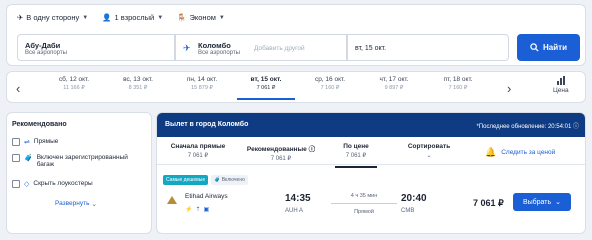 The width and height of the screenshot is (592, 240). I want to click on sort-direct-first: Сначала прямые 7 061 ₽, so click(198, 151).